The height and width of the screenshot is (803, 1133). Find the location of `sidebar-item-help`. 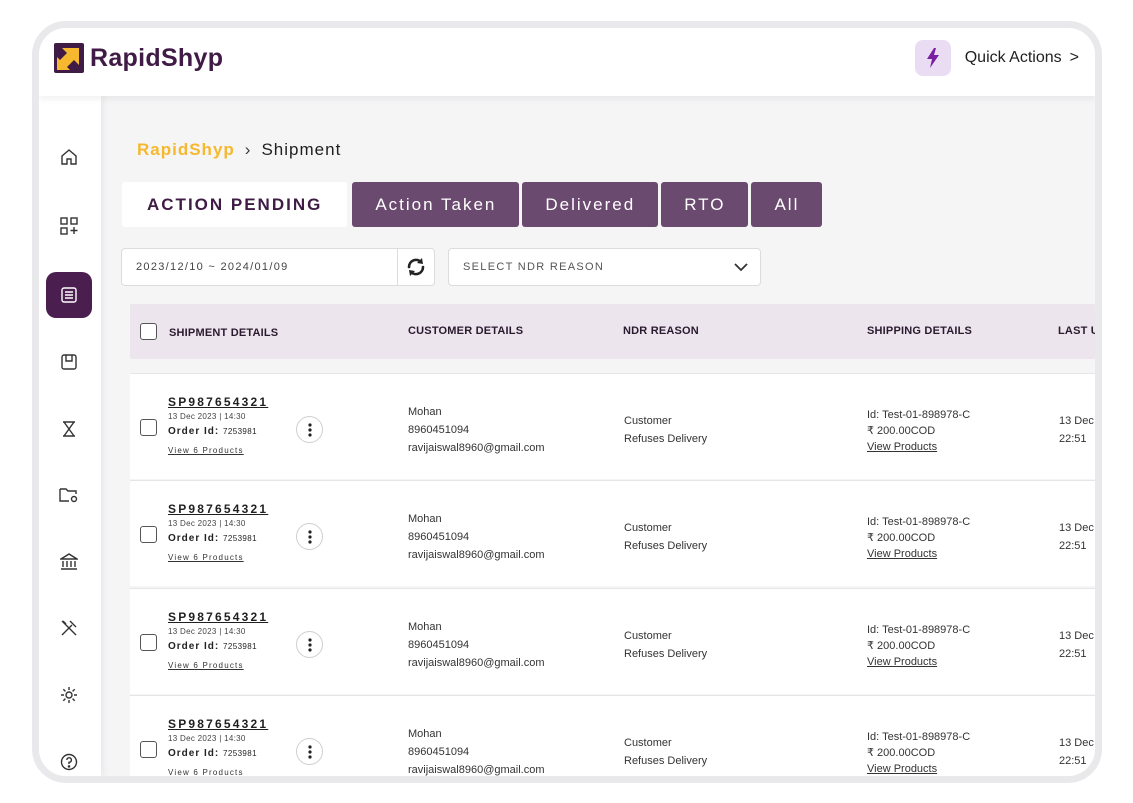

sidebar-item-help is located at coordinates (69, 757).